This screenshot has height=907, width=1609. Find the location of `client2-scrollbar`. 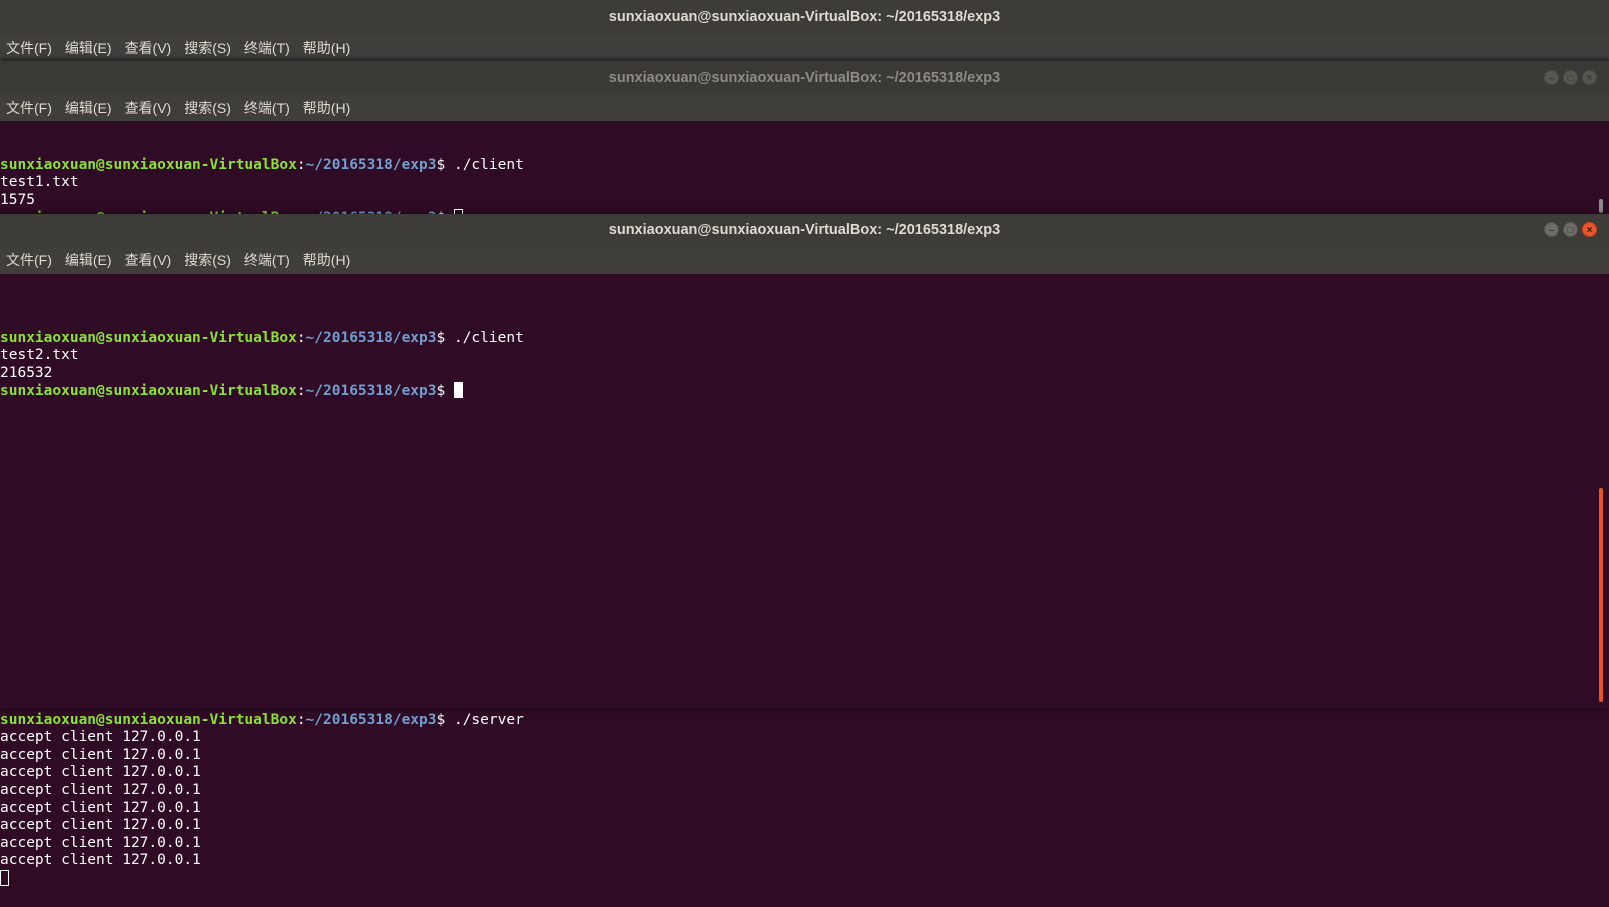

client2-scrollbar is located at coordinates (1601, 595).